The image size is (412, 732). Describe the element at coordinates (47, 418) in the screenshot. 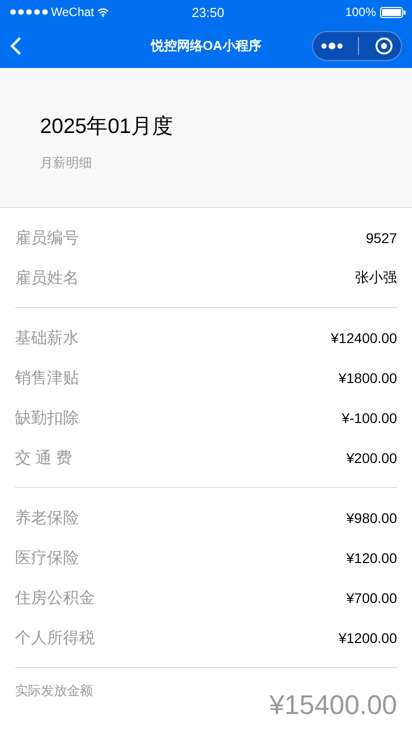

I see `item-label: 缺勤扣除` at that location.